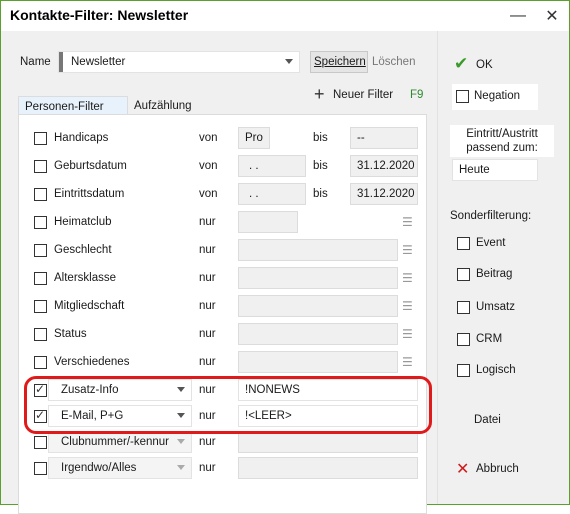 The width and height of the screenshot is (570, 514). Describe the element at coordinates (83, 250) in the screenshot. I see `geschlecht-label: Geschlecht` at that location.